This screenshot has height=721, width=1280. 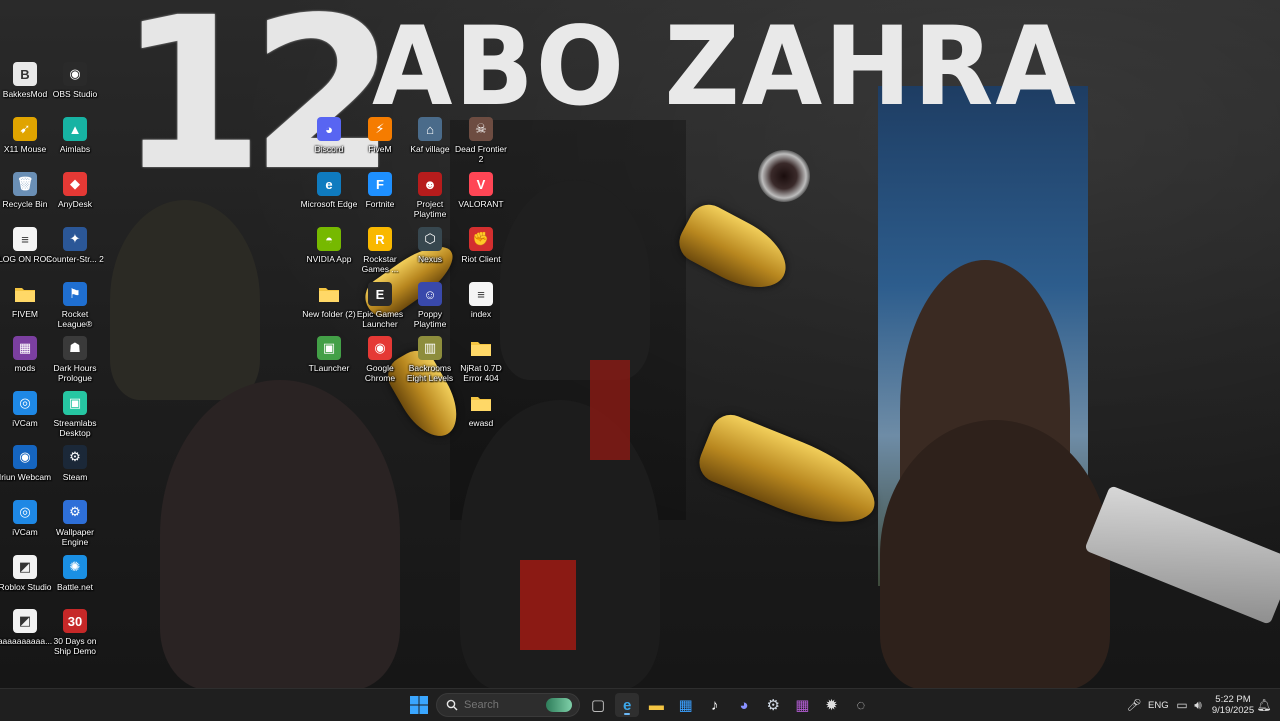 I want to click on nvidia-icon: ◓, so click(x=329, y=239).